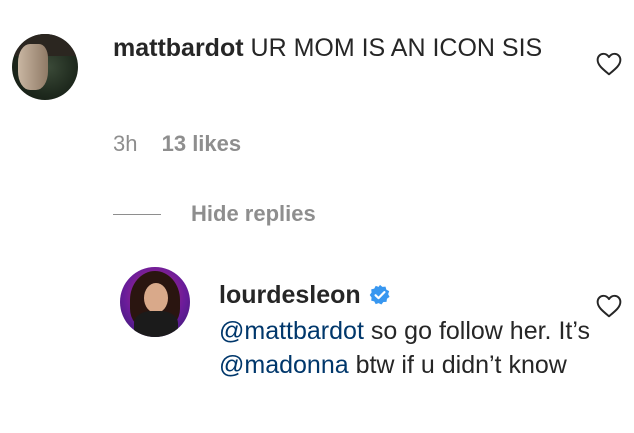 Image resolution: width=634 pixels, height=433 pixels. What do you see at coordinates (202, 143) in the screenshot?
I see `comment-likes: 13 likes` at bounding box center [202, 143].